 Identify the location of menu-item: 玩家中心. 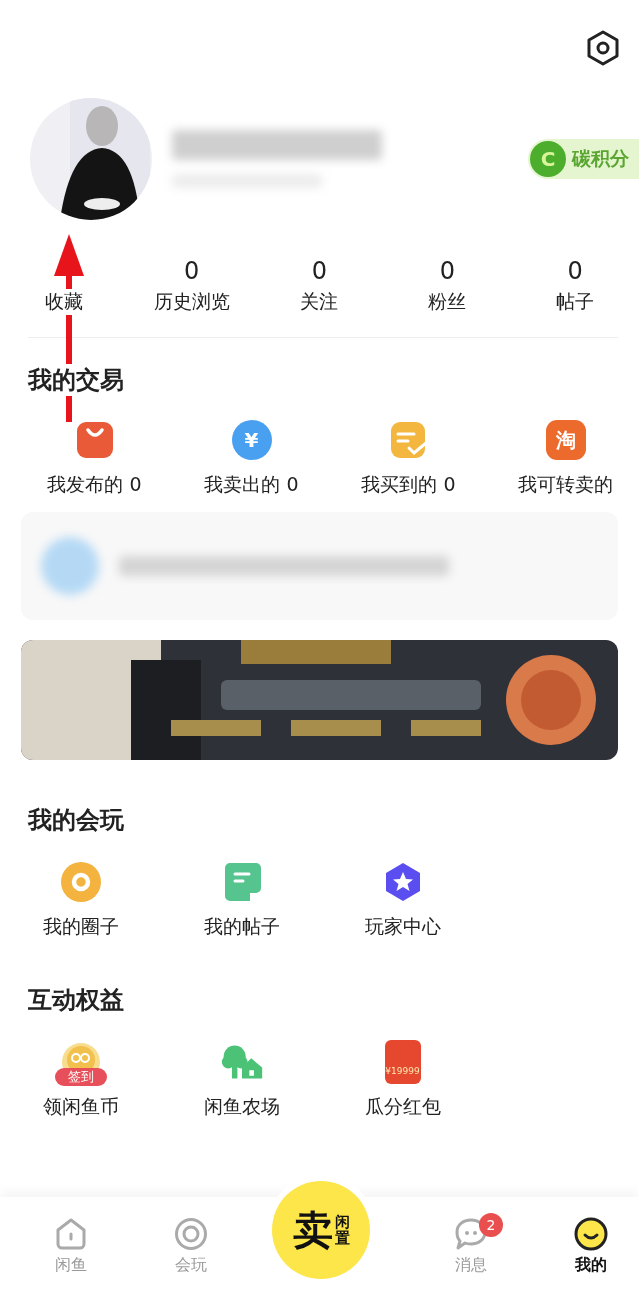
(402, 900).